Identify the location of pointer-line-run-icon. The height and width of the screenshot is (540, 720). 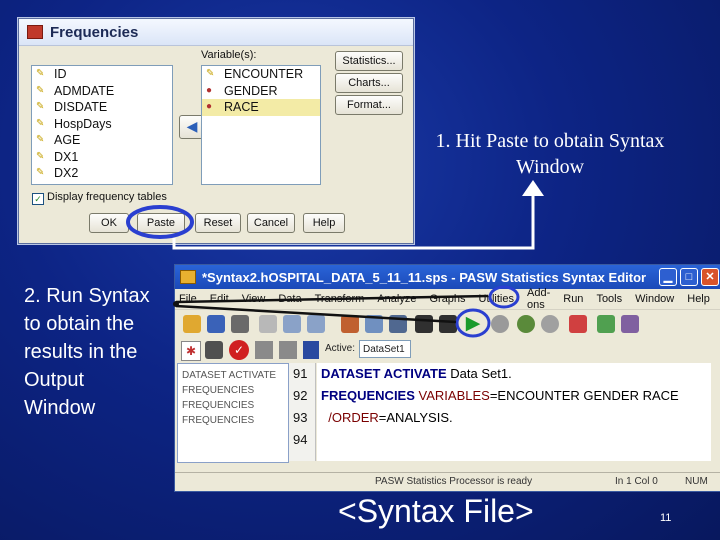
(316, 314).